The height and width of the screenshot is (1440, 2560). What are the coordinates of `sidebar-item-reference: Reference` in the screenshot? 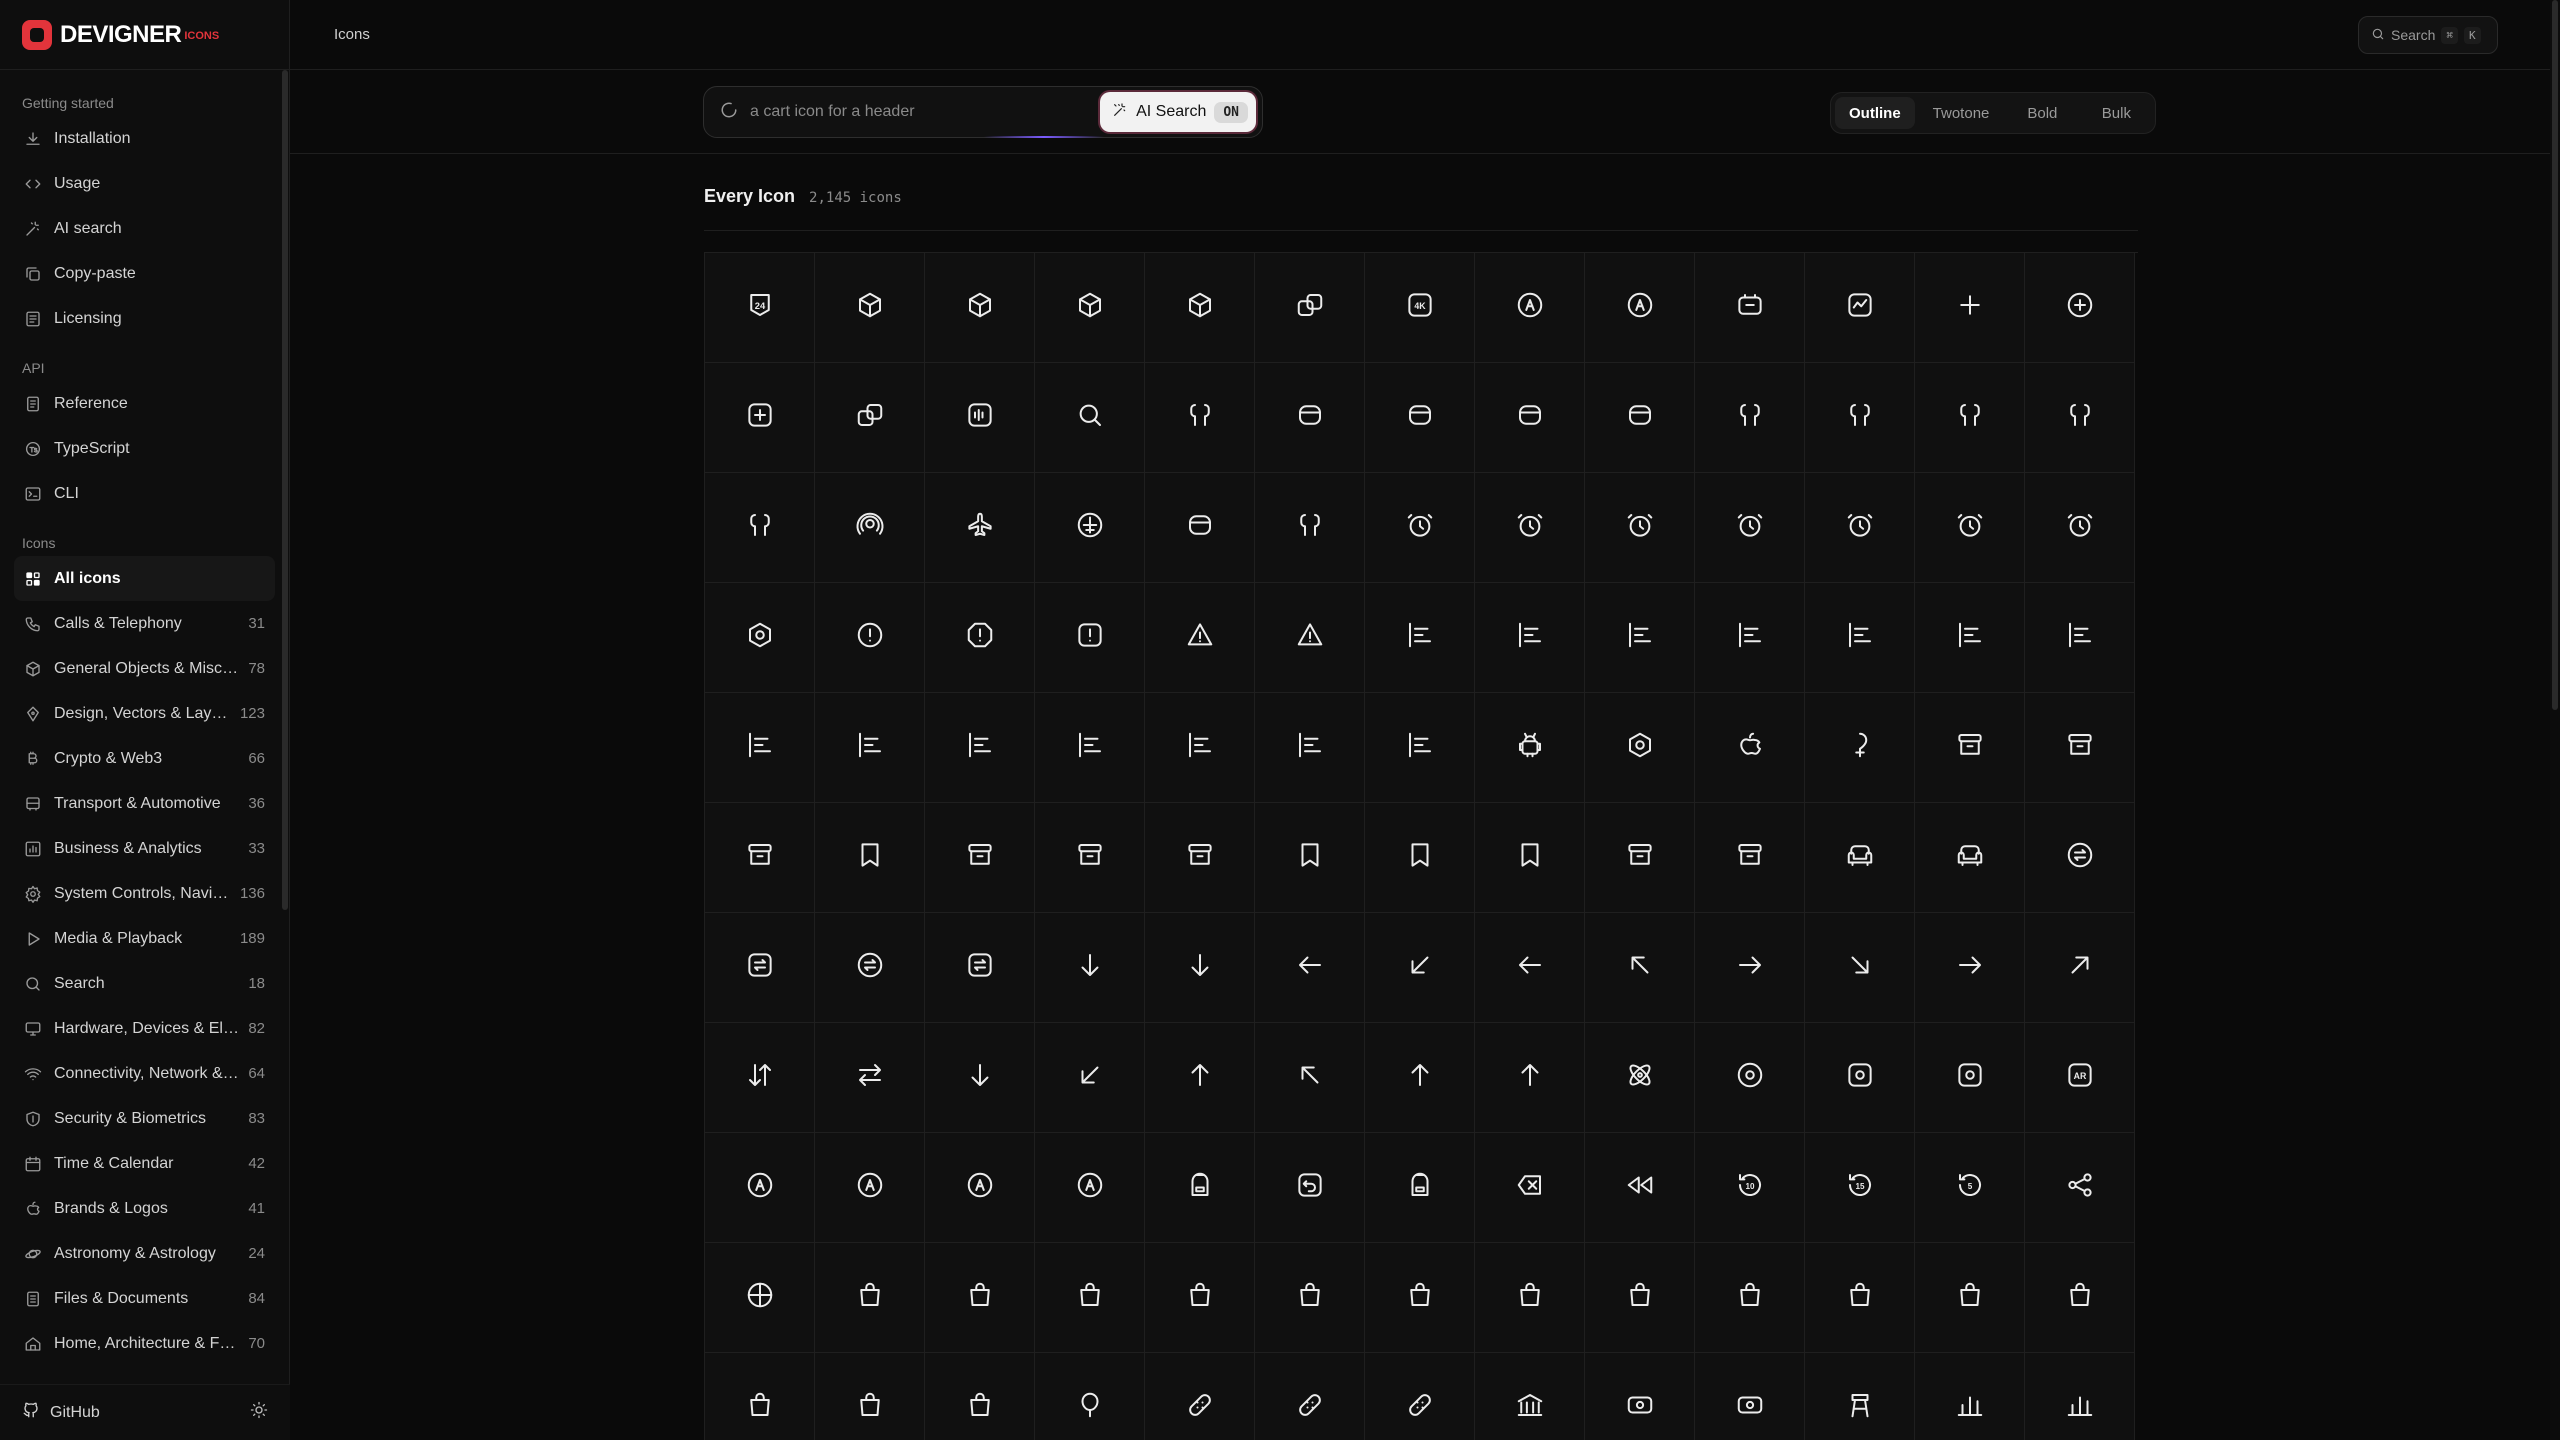 It's located at (144, 403).